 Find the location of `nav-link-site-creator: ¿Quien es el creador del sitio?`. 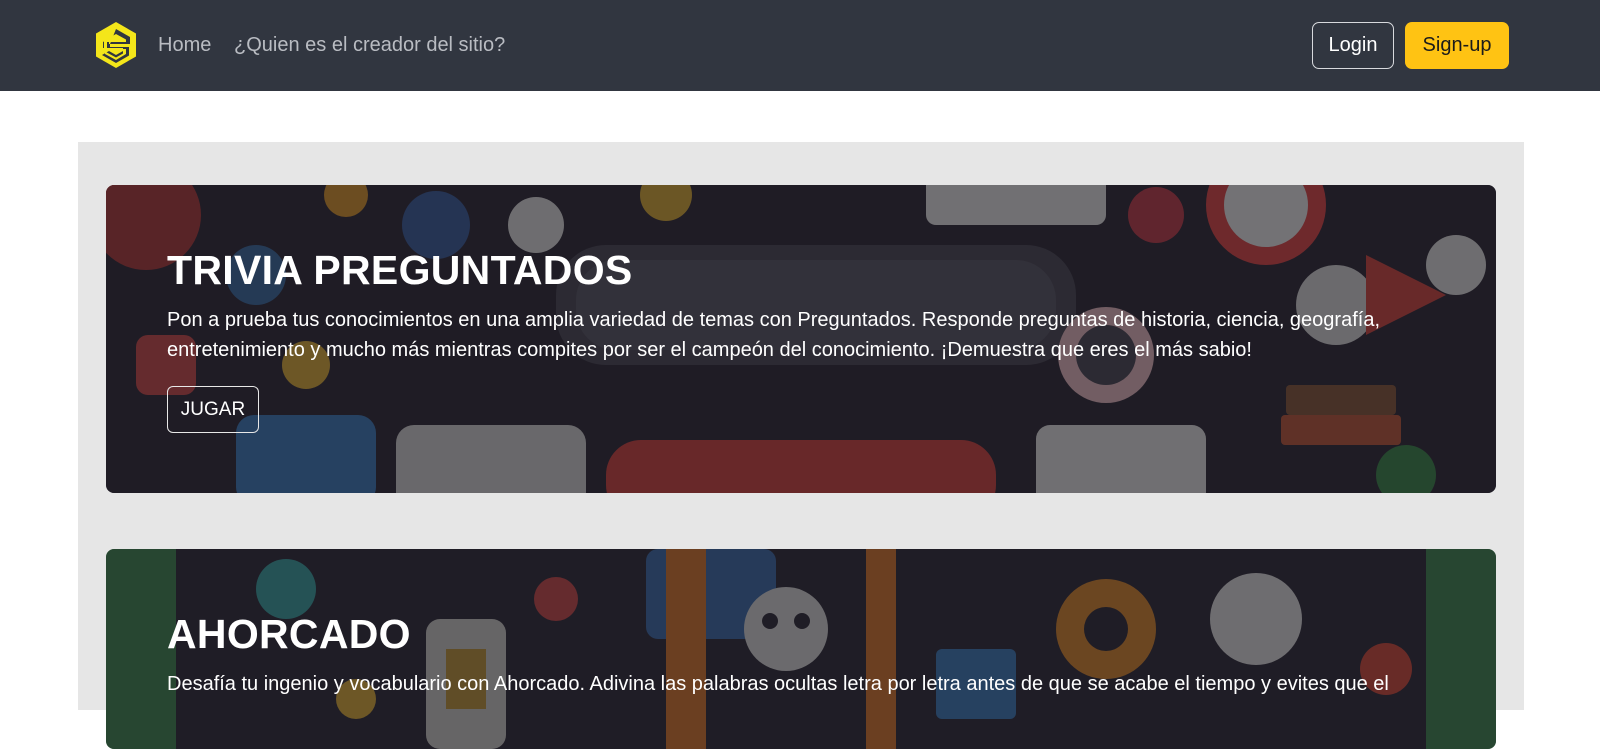

nav-link-site-creator: ¿Quien es el creador del sitio? is located at coordinates (369, 45).